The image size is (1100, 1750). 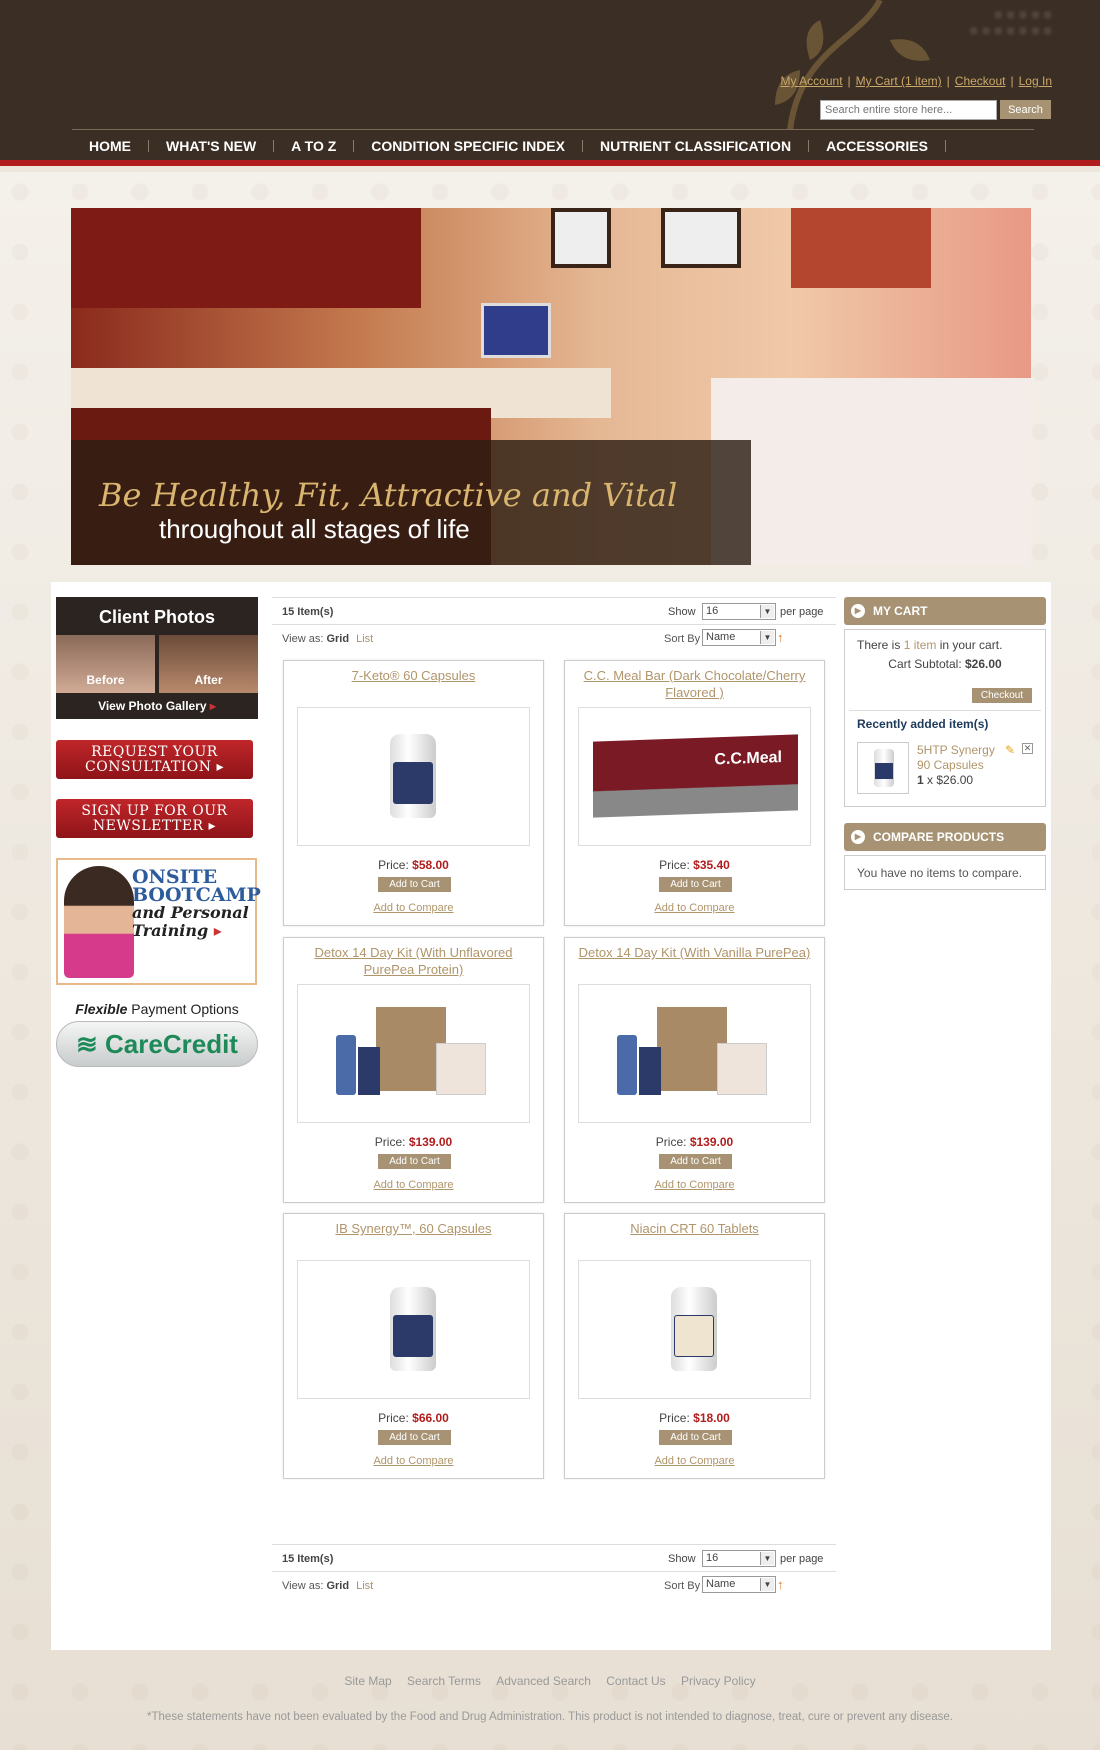 I want to click on nav-condition-index: CONDITION SPECIFIC INDEX, so click(x=468, y=146).